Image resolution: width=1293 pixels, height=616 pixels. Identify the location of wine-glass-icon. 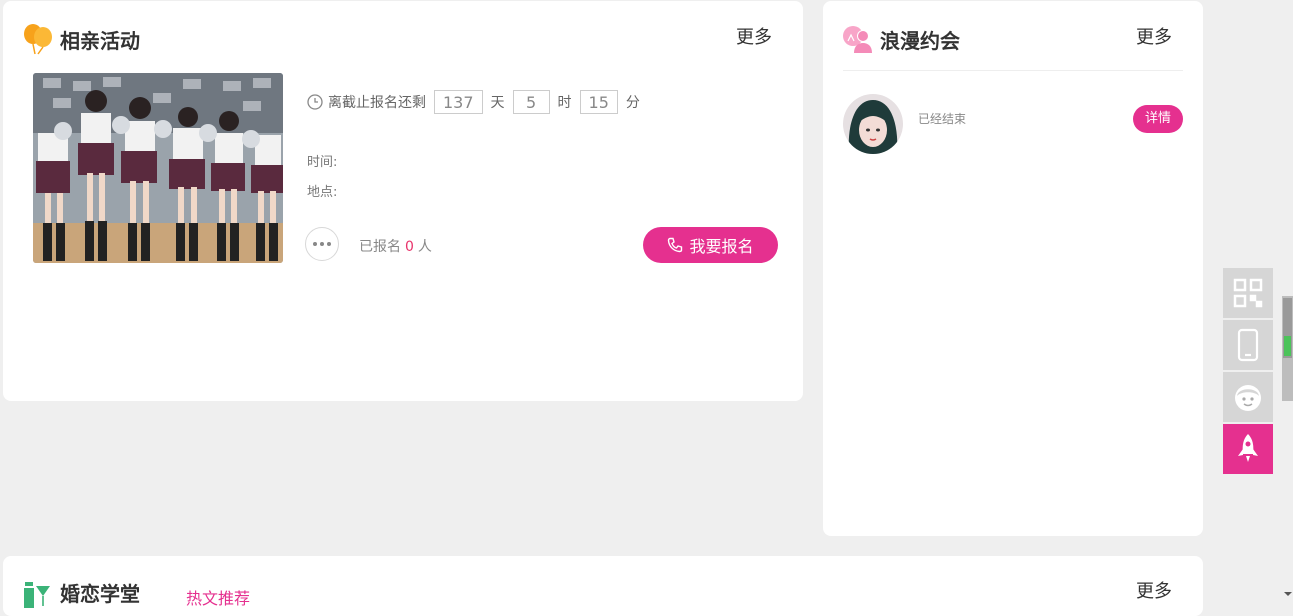
(38, 595).